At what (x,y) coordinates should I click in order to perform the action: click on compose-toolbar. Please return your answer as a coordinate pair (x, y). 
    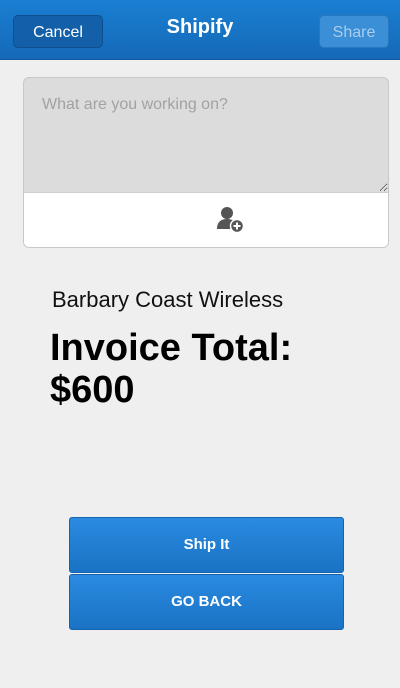
    Looking at the image, I should click on (206, 219).